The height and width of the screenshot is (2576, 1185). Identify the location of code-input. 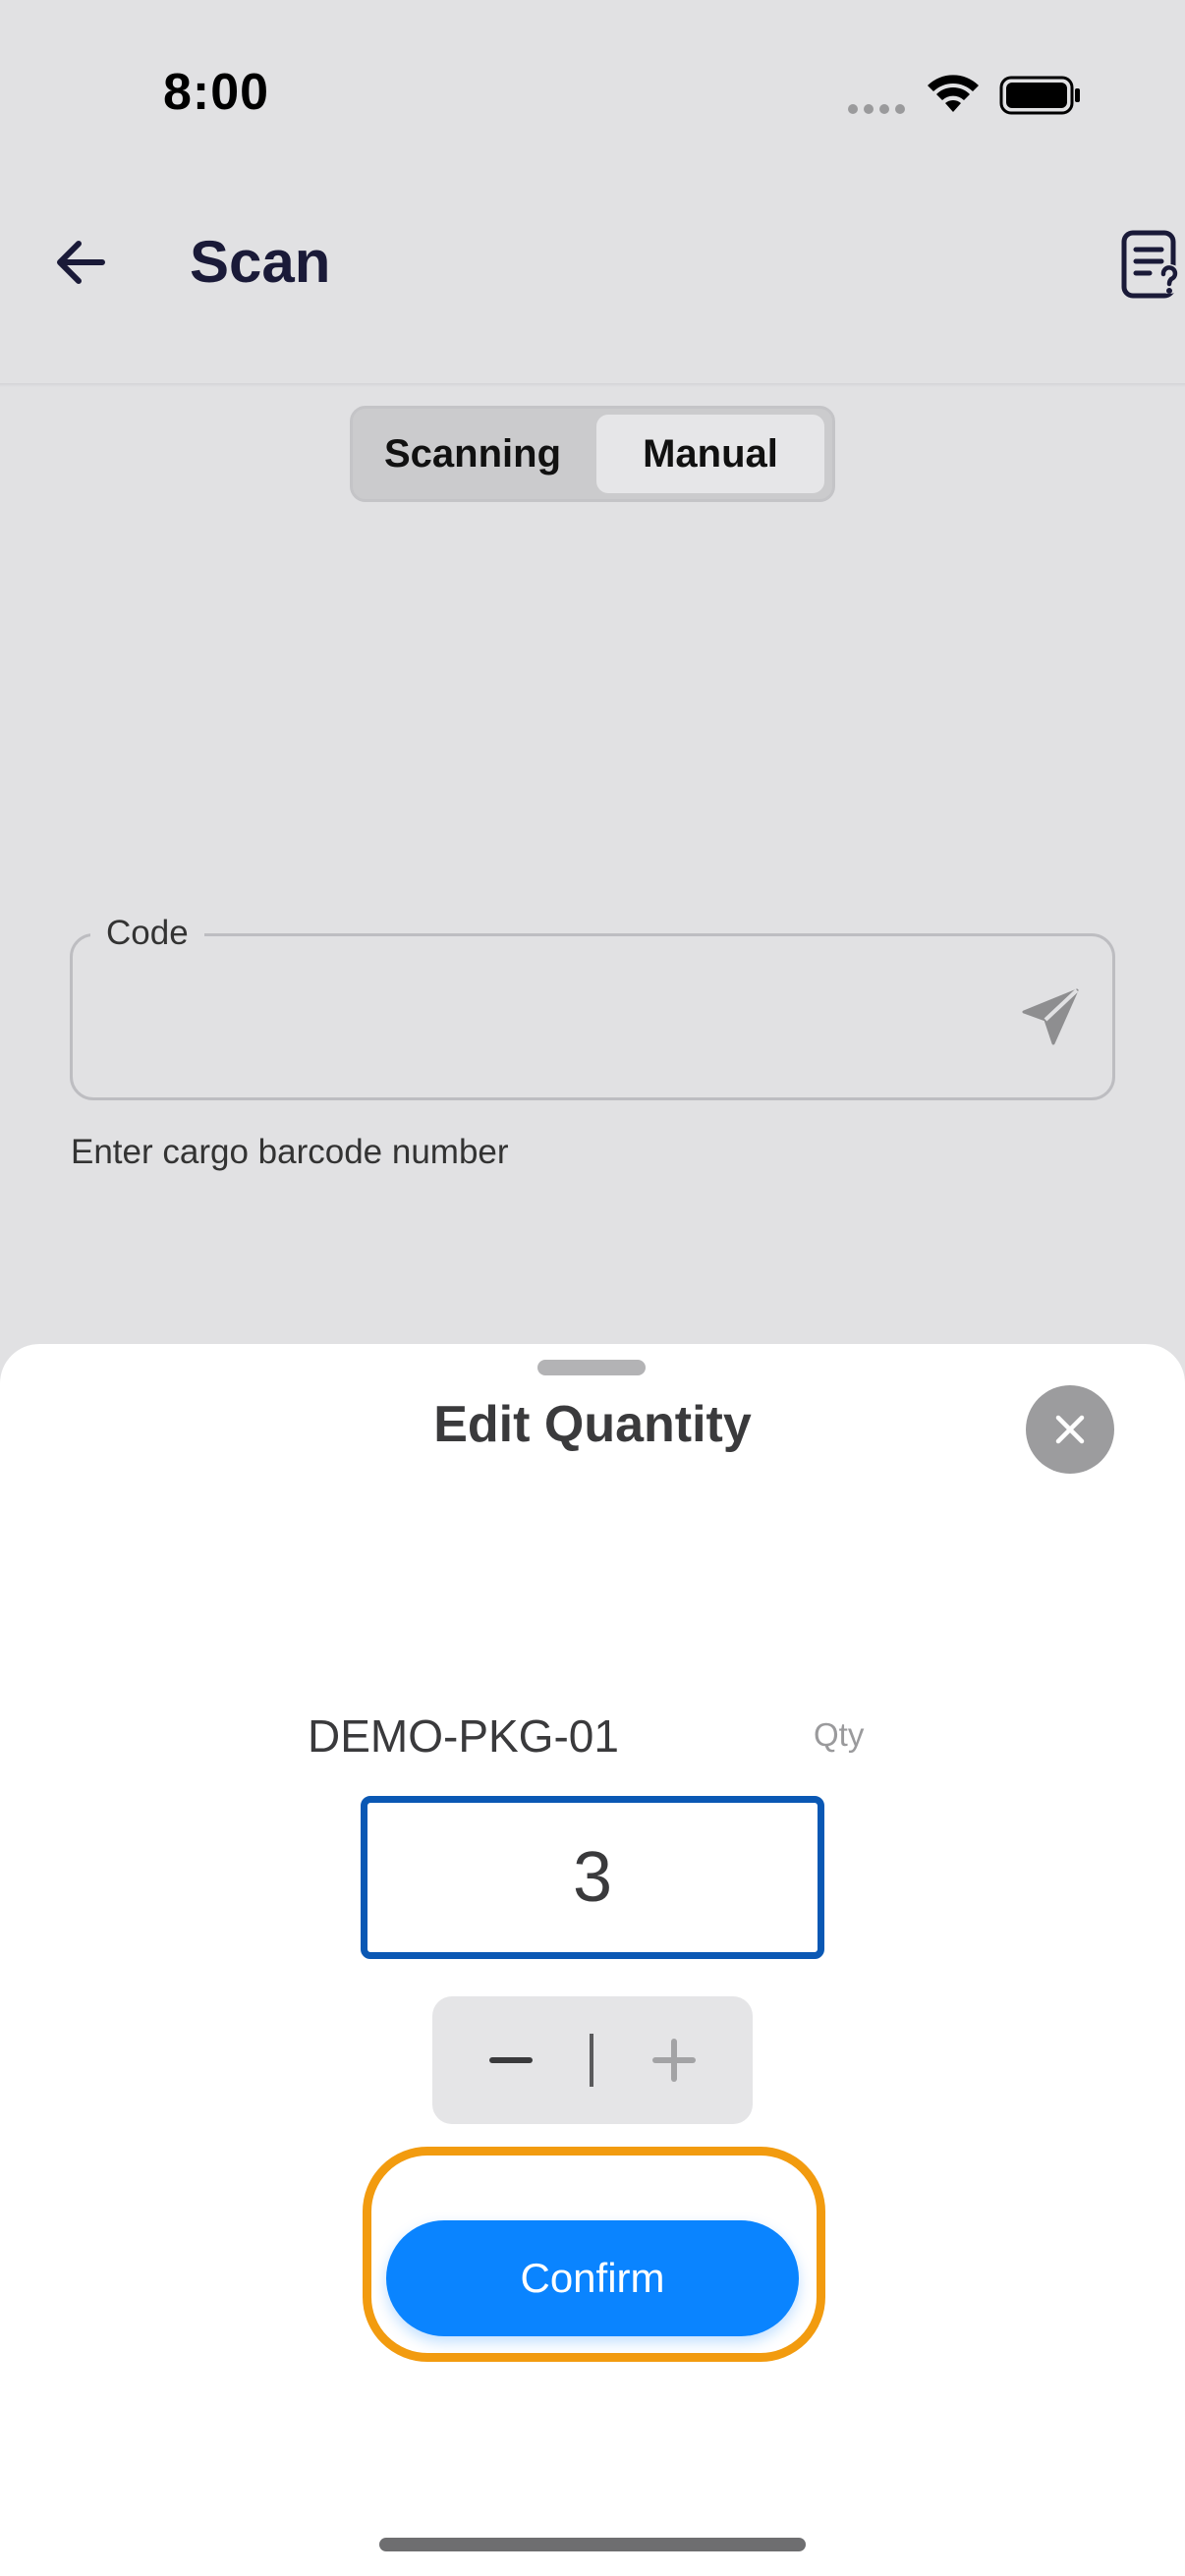
(530, 1017).